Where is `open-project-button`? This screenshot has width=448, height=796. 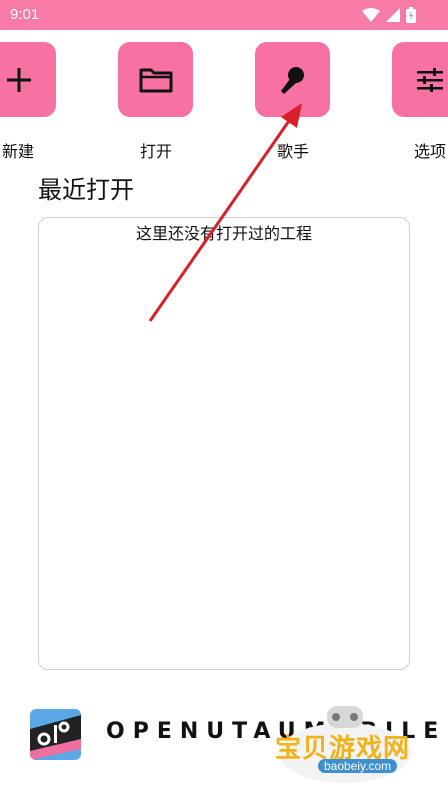
open-project-button is located at coordinates (155, 79).